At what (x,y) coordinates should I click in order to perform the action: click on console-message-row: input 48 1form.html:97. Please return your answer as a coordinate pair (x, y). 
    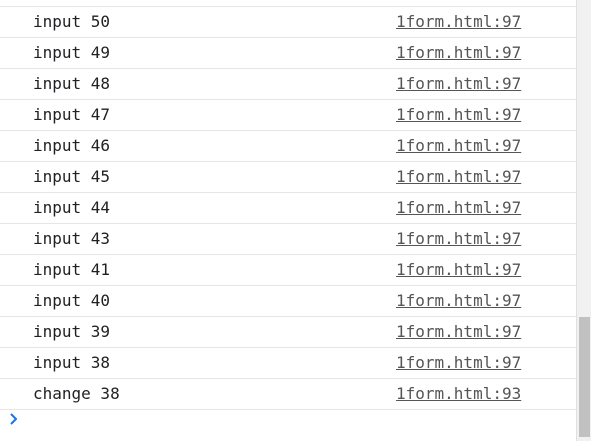
    Looking at the image, I should click on (288, 84).